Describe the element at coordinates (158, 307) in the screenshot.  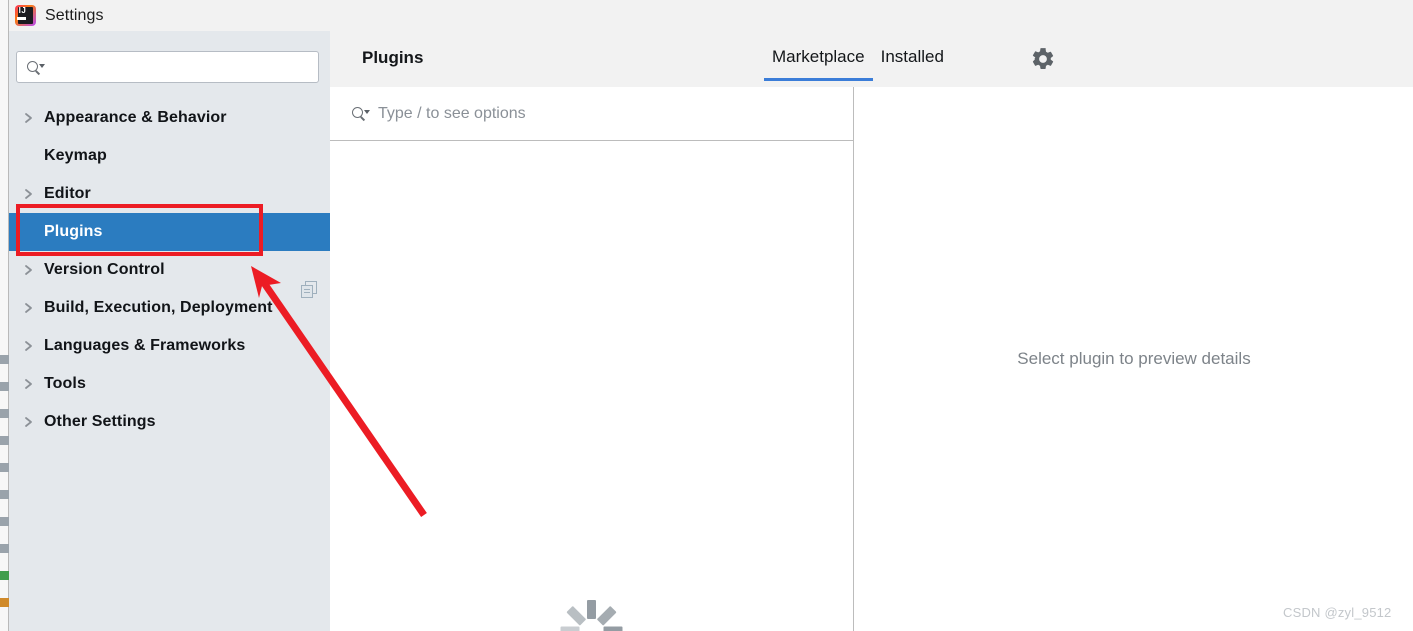
I see `sidebar-item-label: Build, Execution, Deployment` at that location.